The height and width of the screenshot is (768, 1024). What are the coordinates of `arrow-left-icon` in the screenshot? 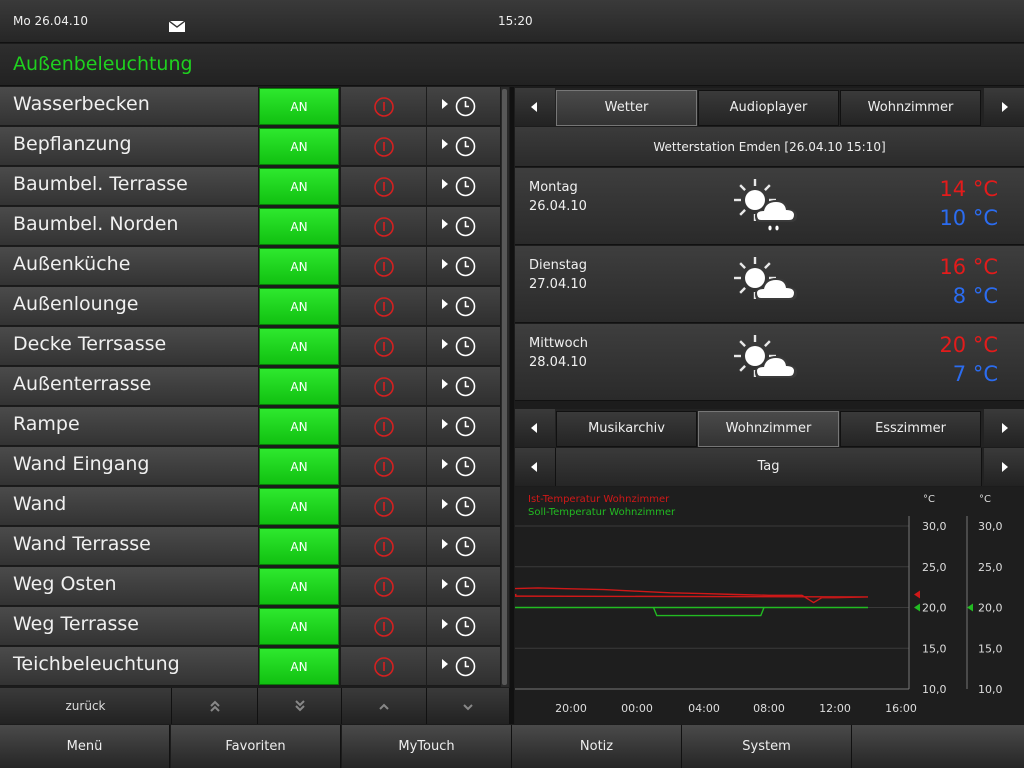 It's located at (534, 428).